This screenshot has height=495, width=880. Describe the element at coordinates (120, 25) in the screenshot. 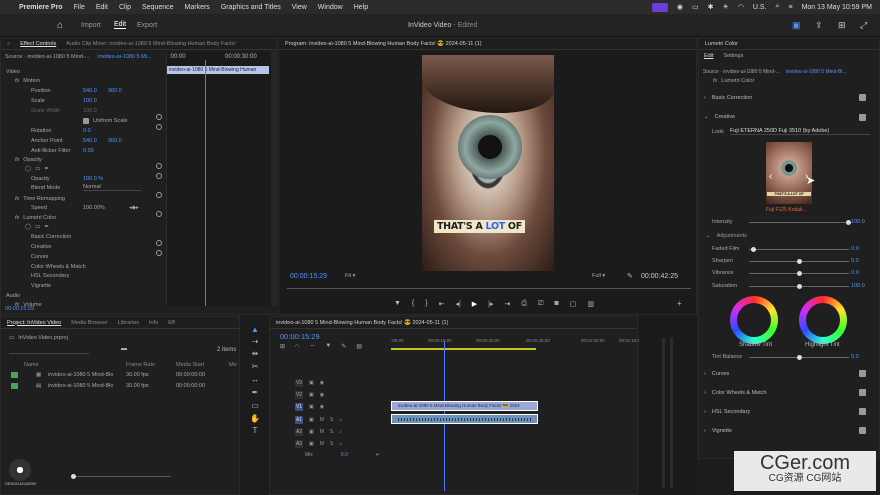

I see `tab-edit: Edit` at that location.